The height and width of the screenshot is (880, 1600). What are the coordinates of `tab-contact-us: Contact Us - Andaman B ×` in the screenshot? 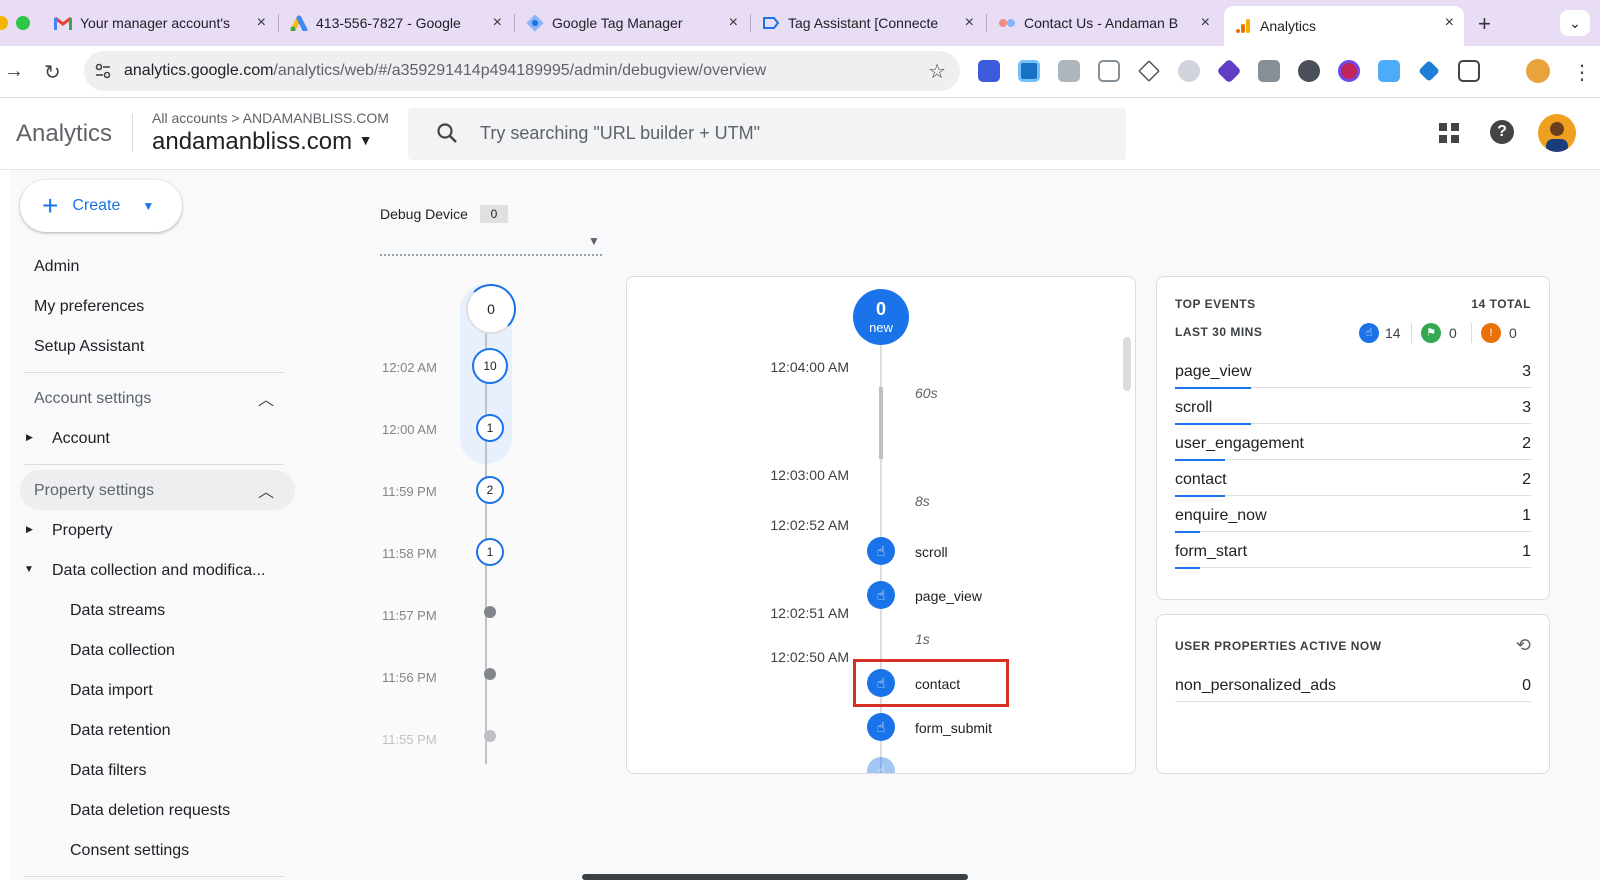 It's located at (1104, 23).